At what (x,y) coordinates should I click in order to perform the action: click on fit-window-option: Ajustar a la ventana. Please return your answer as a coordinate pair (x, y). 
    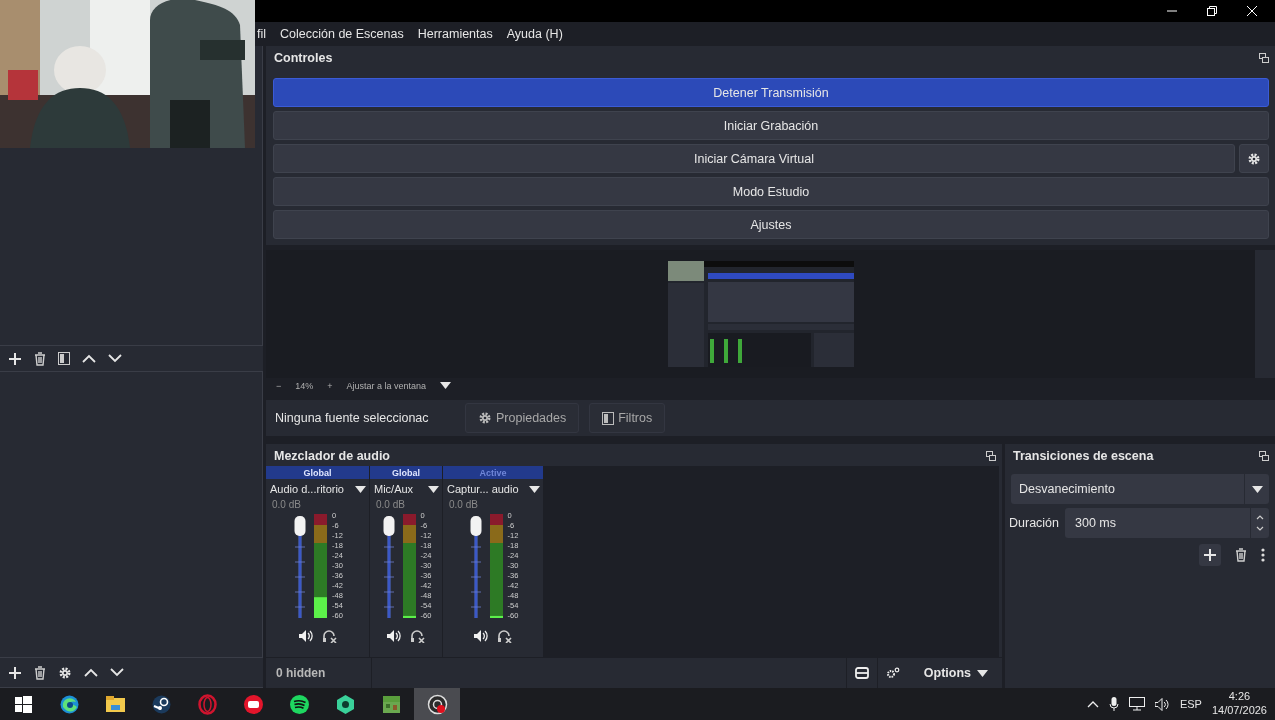
    Looking at the image, I should click on (386, 385).